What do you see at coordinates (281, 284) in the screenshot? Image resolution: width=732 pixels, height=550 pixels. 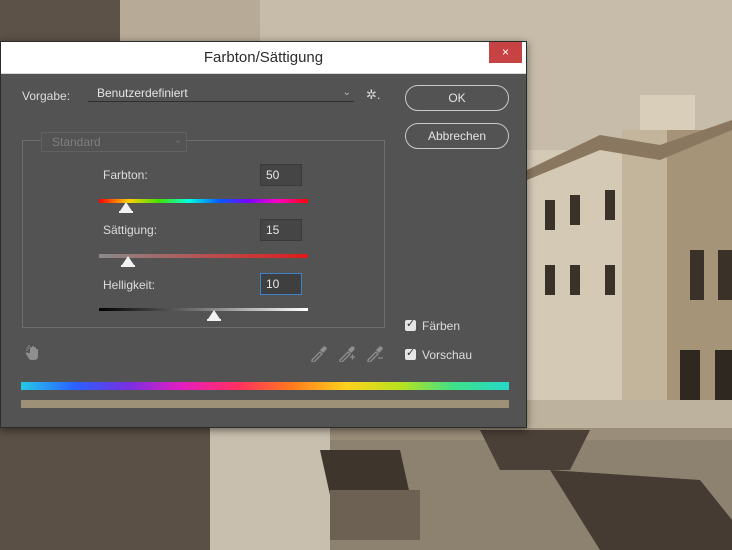 I see `lightness-input: 10` at bounding box center [281, 284].